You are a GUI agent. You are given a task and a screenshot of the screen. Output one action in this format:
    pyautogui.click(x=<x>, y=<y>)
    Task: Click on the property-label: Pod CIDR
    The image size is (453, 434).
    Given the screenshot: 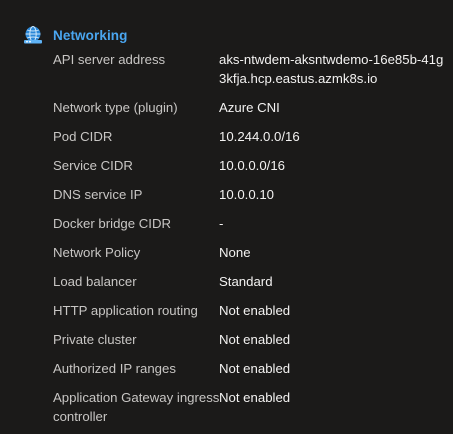 What is the action you would take?
    pyautogui.click(x=83, y=136)
    